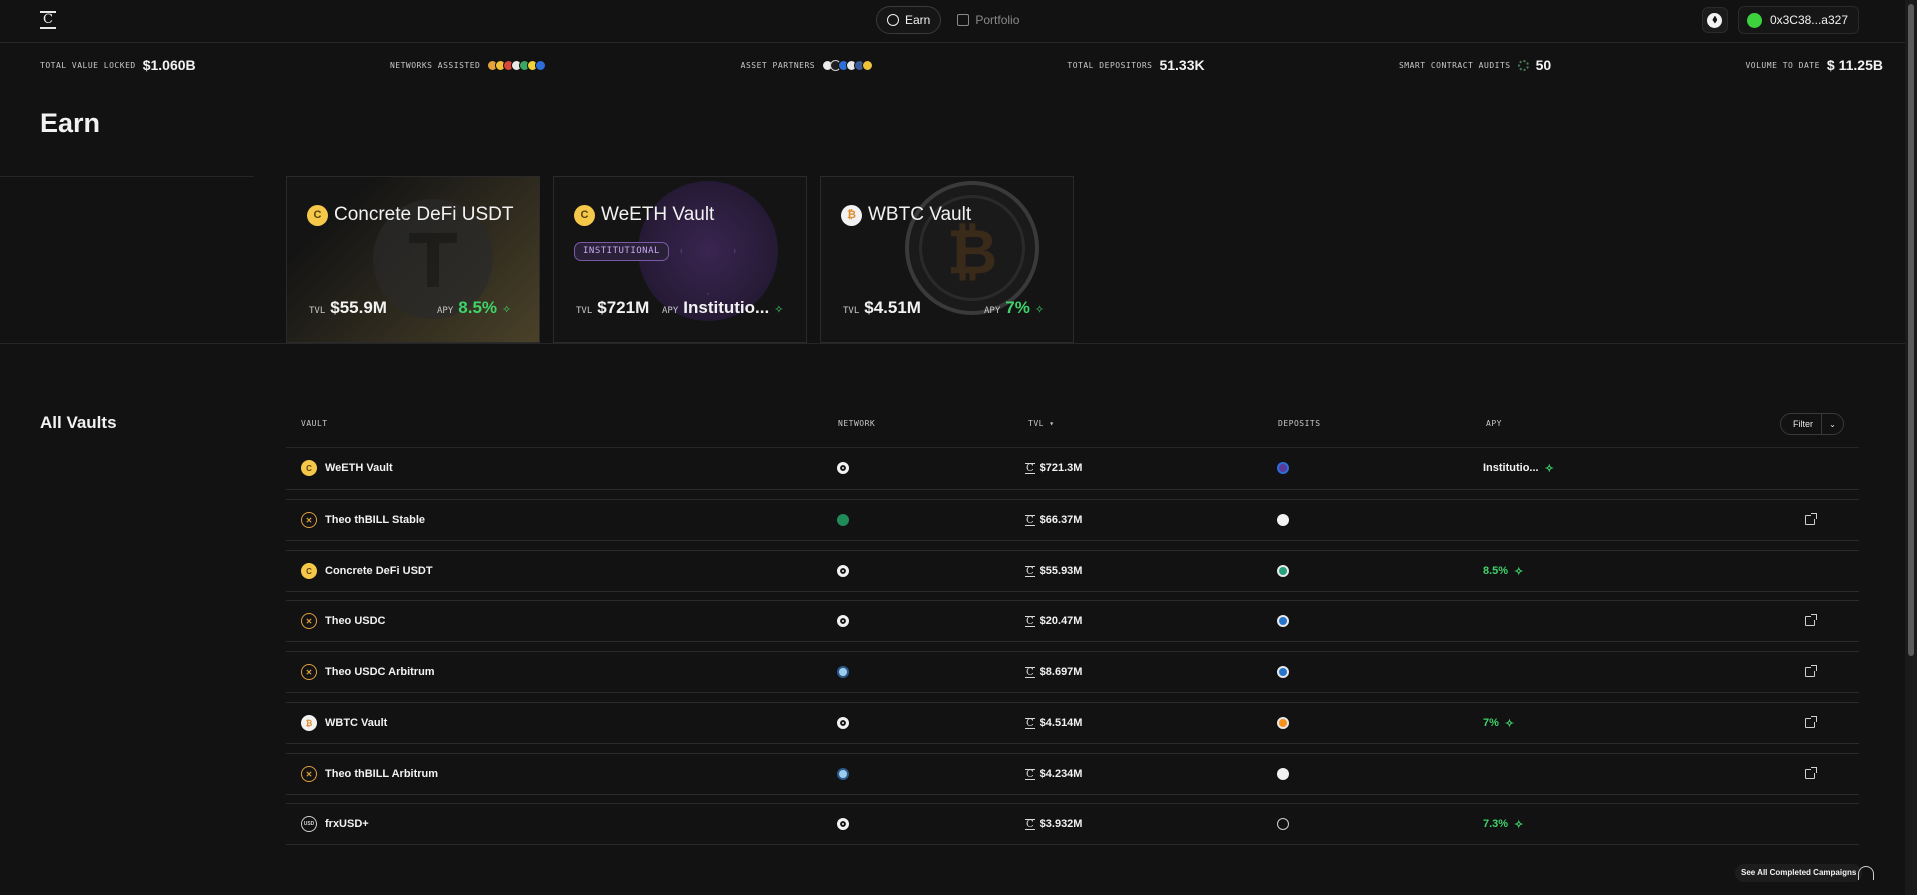 This screenshot has height=895, width=1917. I want to click on arbitrum-network-icon, so click(843, 672).